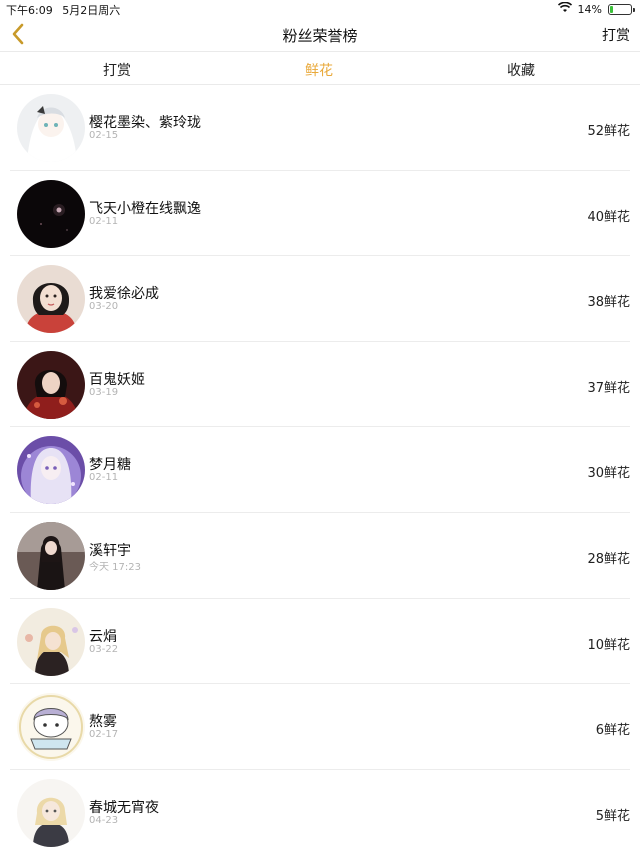 The height and width of the screenshot is (853, 640). What do you see at coordinates (612, 816) in the screenshot?
I see `flower-count: 5鲜花` at bounding box center [612, 816].